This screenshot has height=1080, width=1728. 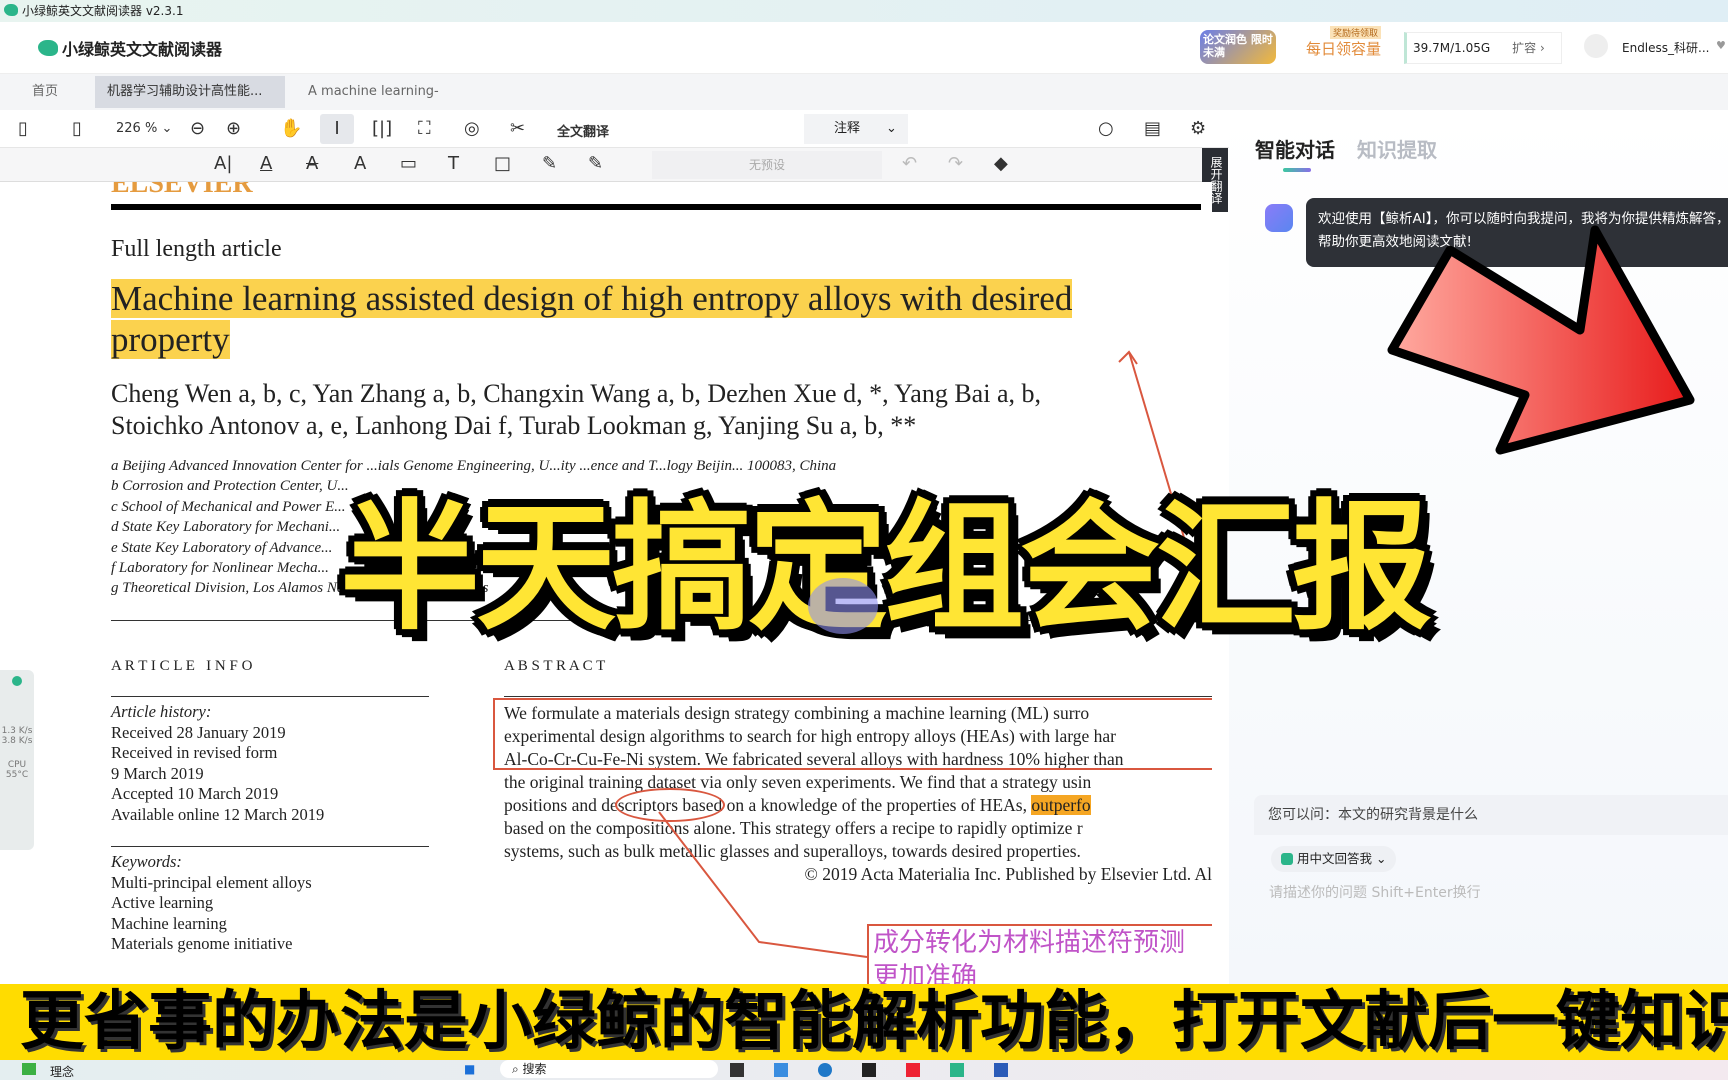 I want to click on chevron-down-icon: ⌄, so click(x=891, y=128).